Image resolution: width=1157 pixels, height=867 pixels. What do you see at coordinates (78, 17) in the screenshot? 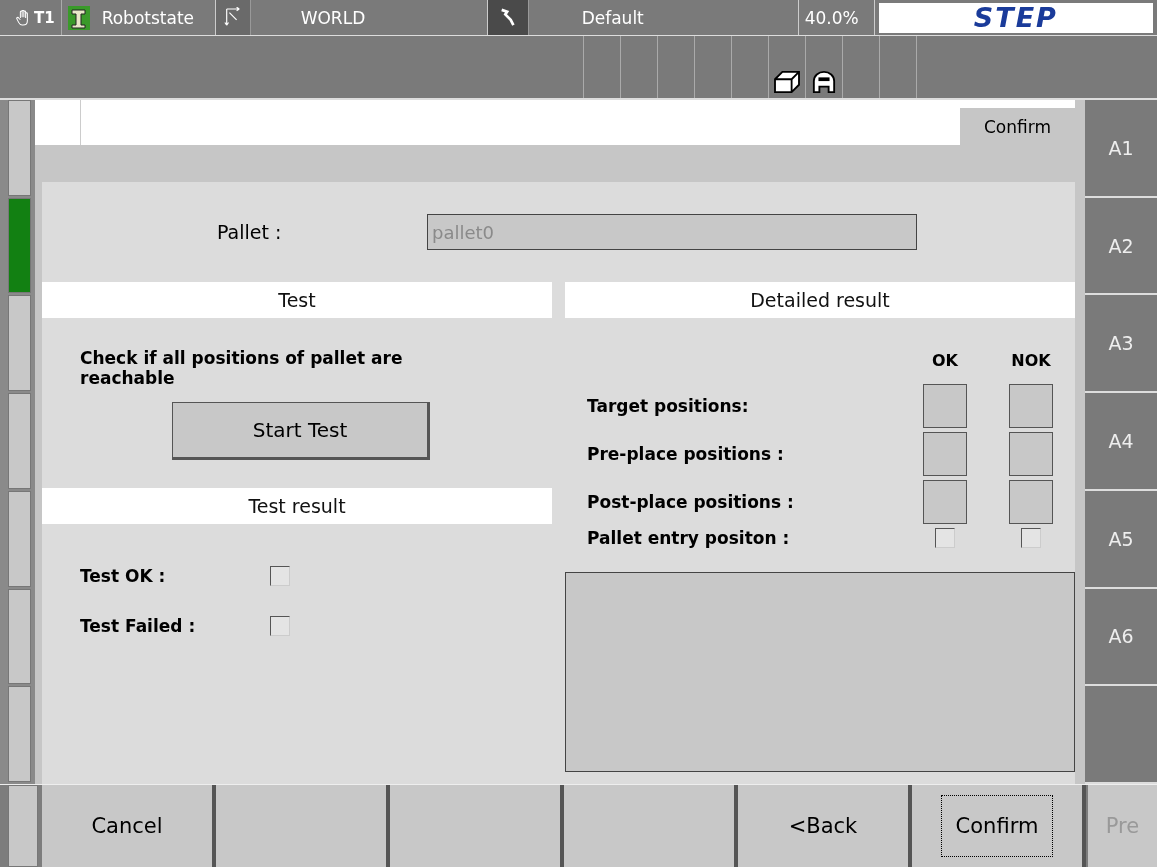
I see `robot-icon` at bounding box center [78, 17].